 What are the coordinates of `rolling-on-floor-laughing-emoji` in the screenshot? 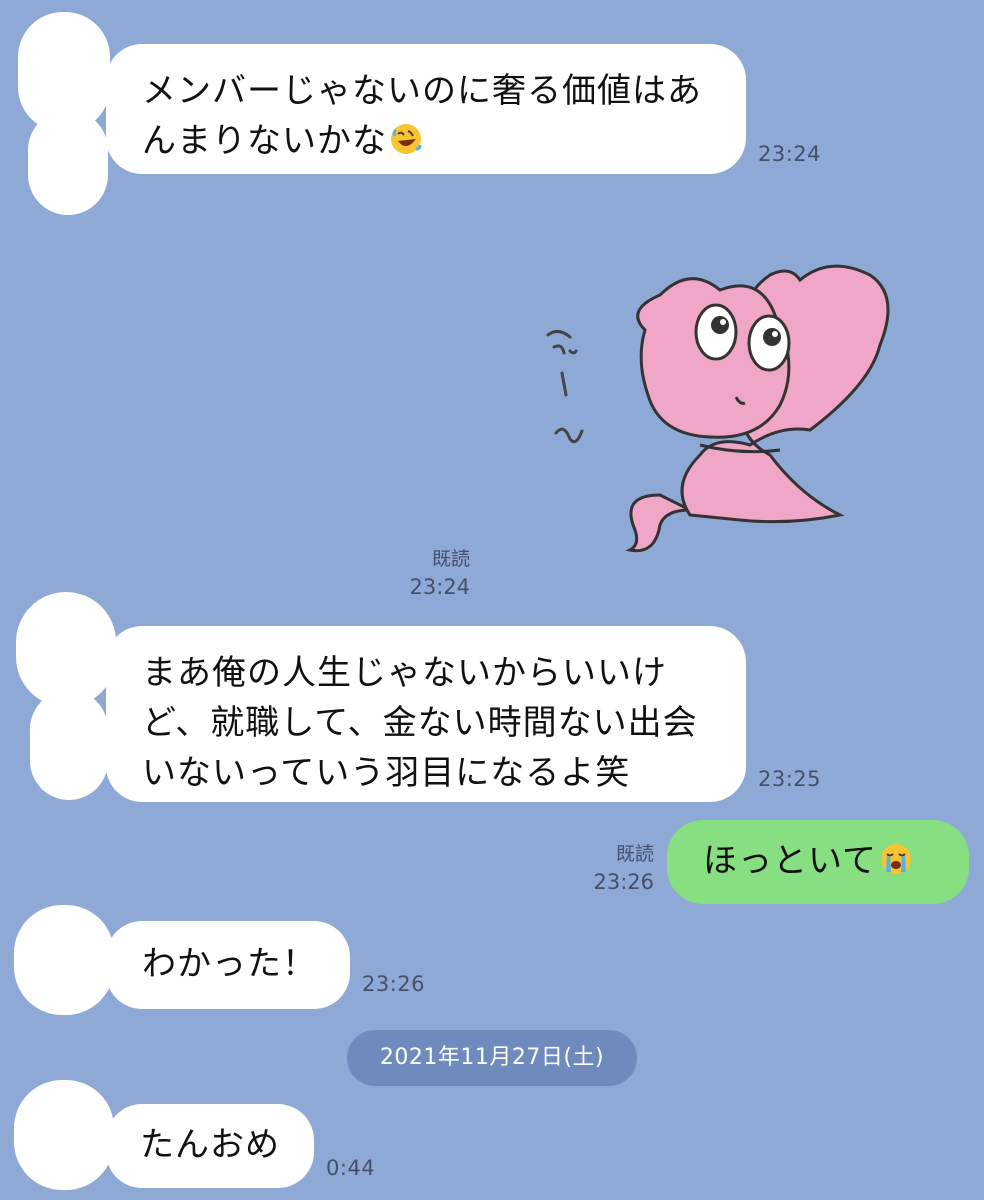 It's located at (406, 139).